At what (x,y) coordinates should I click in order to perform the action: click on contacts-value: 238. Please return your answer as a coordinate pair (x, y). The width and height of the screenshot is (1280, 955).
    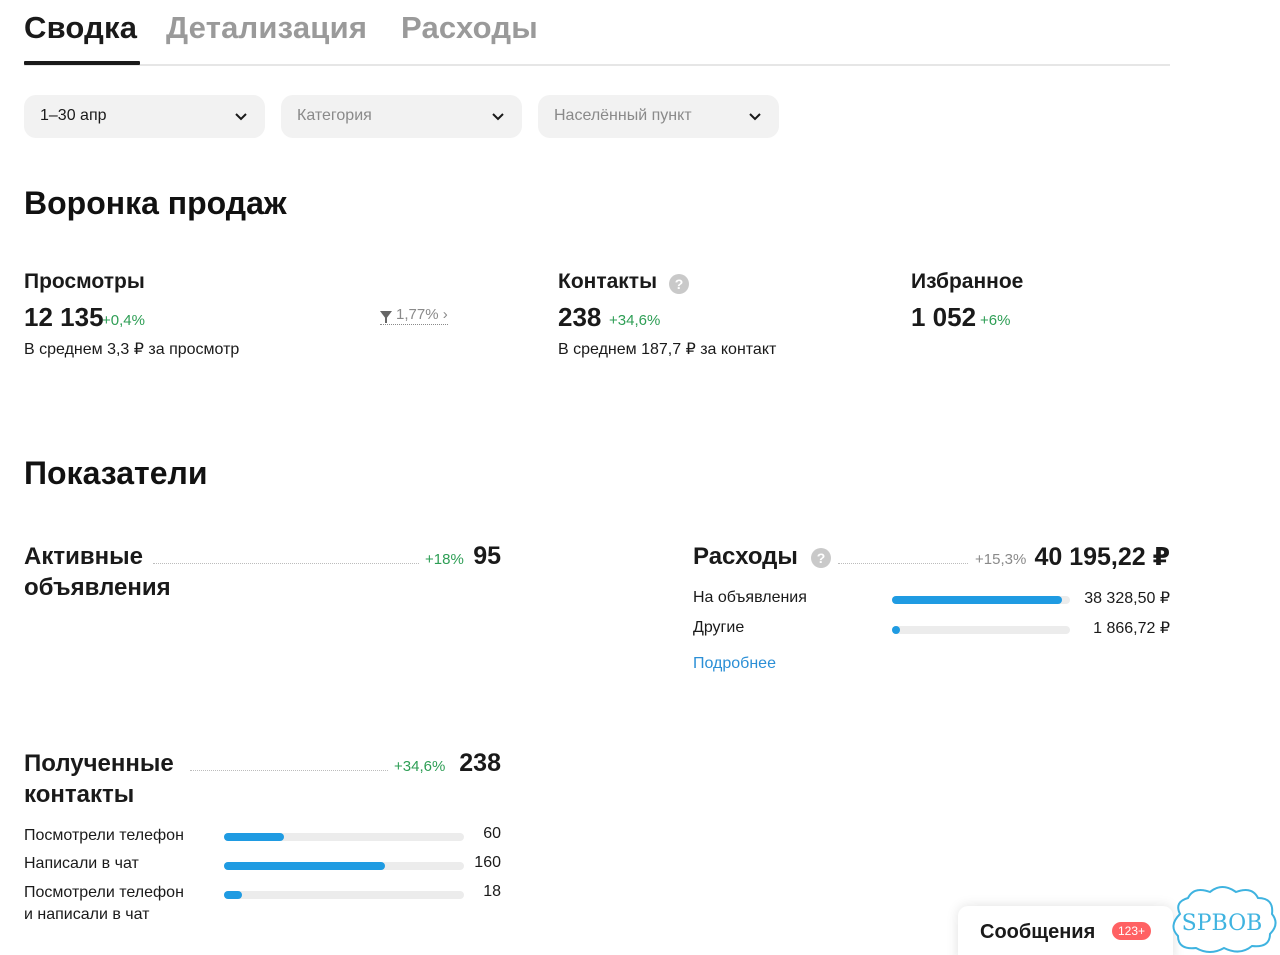
    Looking at the image, I should click on (580, 317).